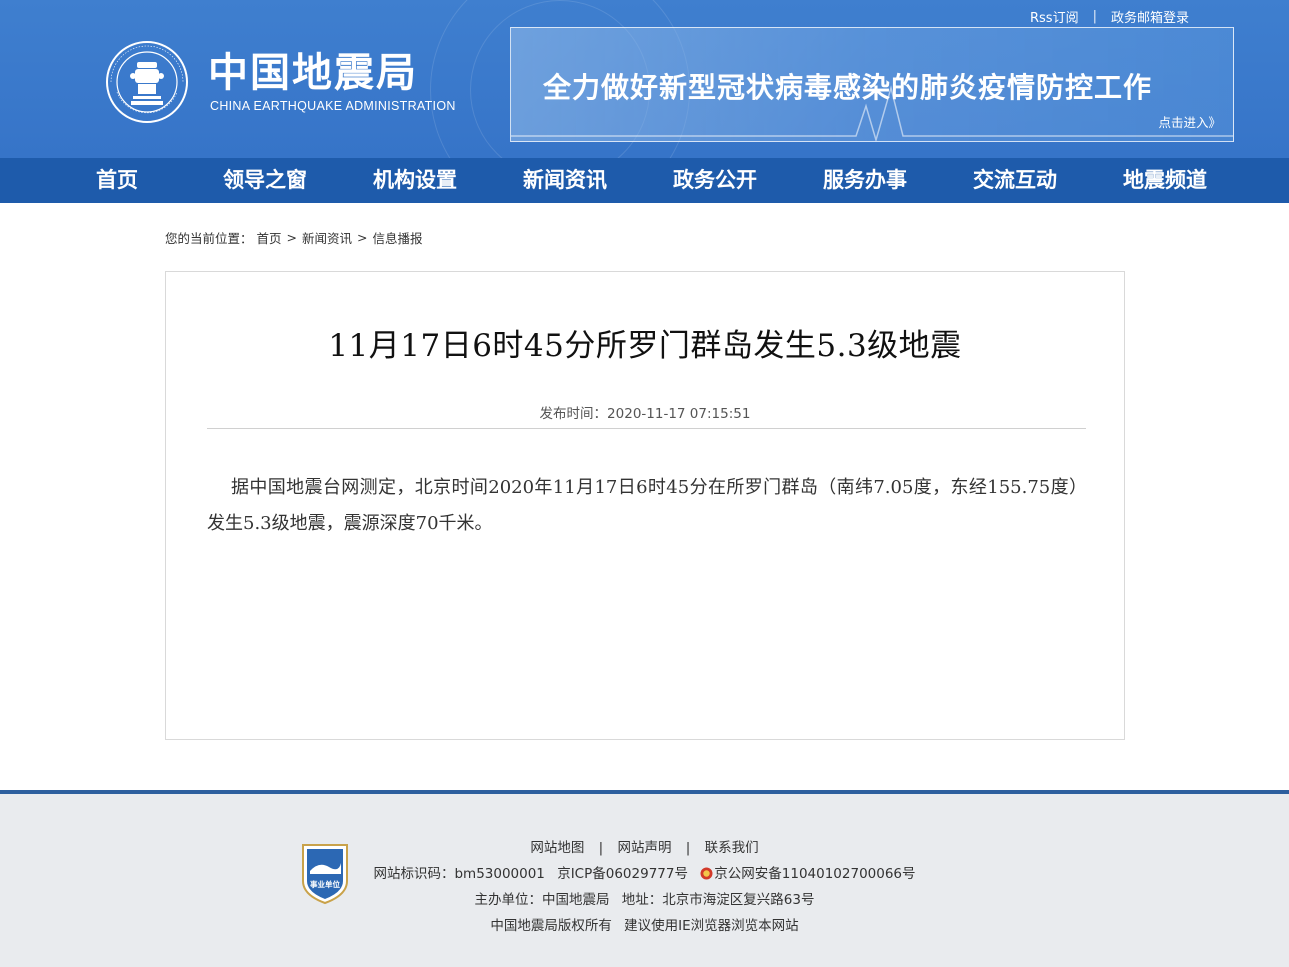  I want to click on nav-item-news: 新闻资讯, so click(565, 180).